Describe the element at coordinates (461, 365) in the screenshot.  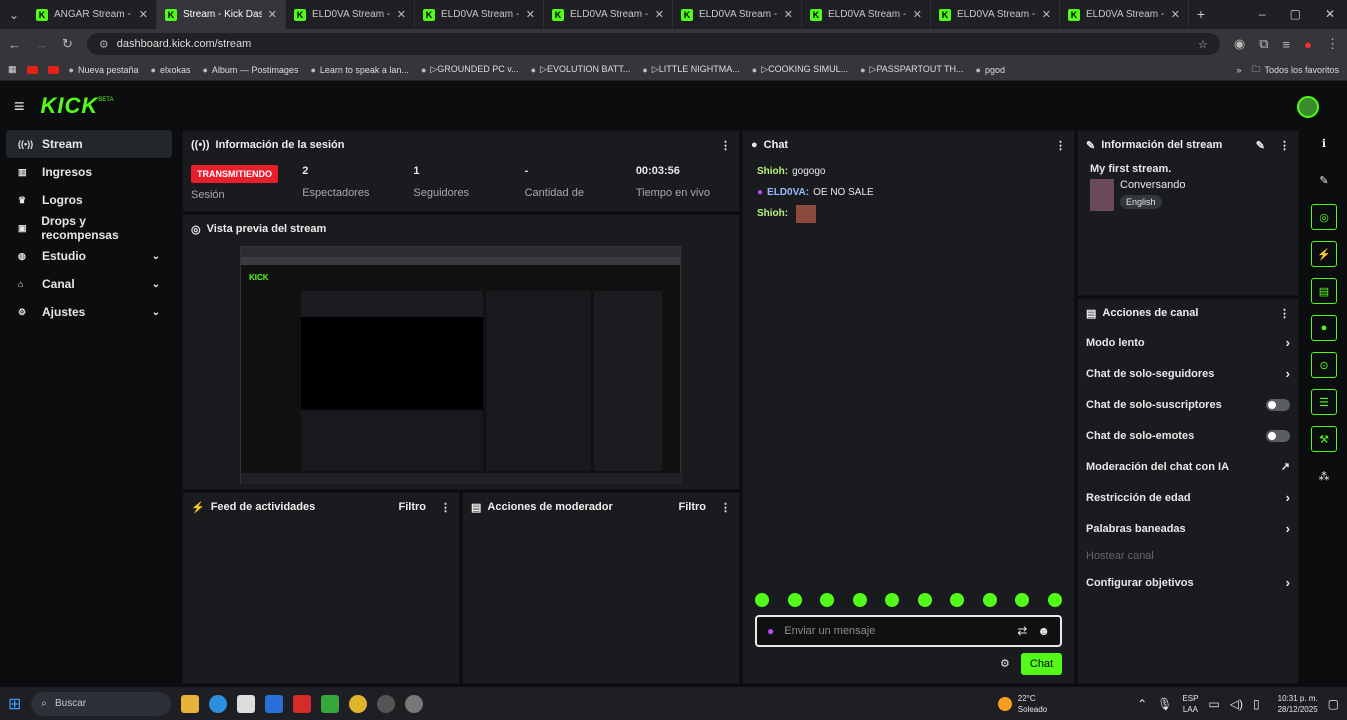
I see `stream-preview-video: KICK` at that location.